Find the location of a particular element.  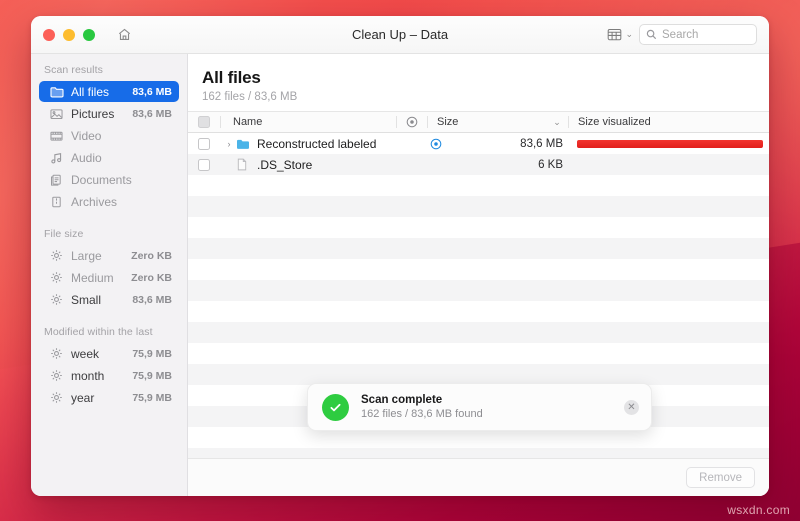

page-subtitle: 162 files / 83,6 MB is located at coordinates (250, 97).